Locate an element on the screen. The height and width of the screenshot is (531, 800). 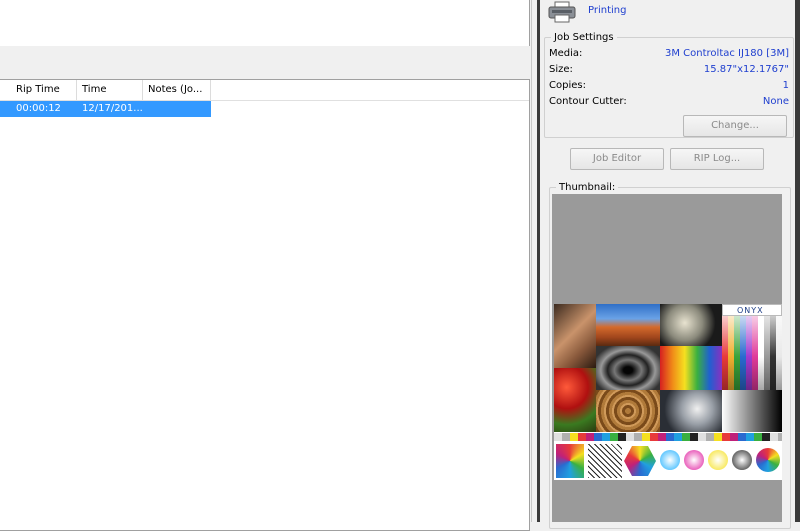
swatch-magenta is located at coordinates (694, 460).